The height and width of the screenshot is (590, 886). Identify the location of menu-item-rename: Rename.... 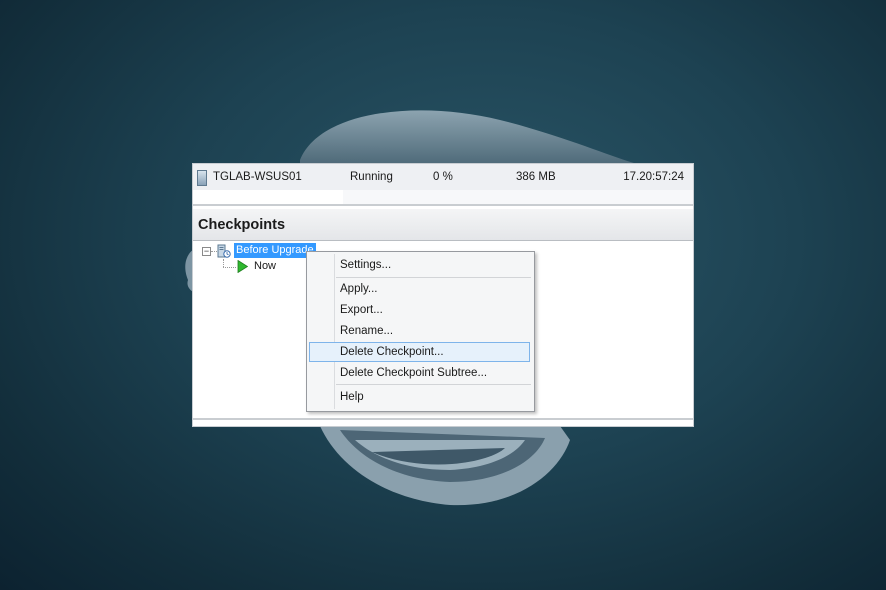
(419, 331).